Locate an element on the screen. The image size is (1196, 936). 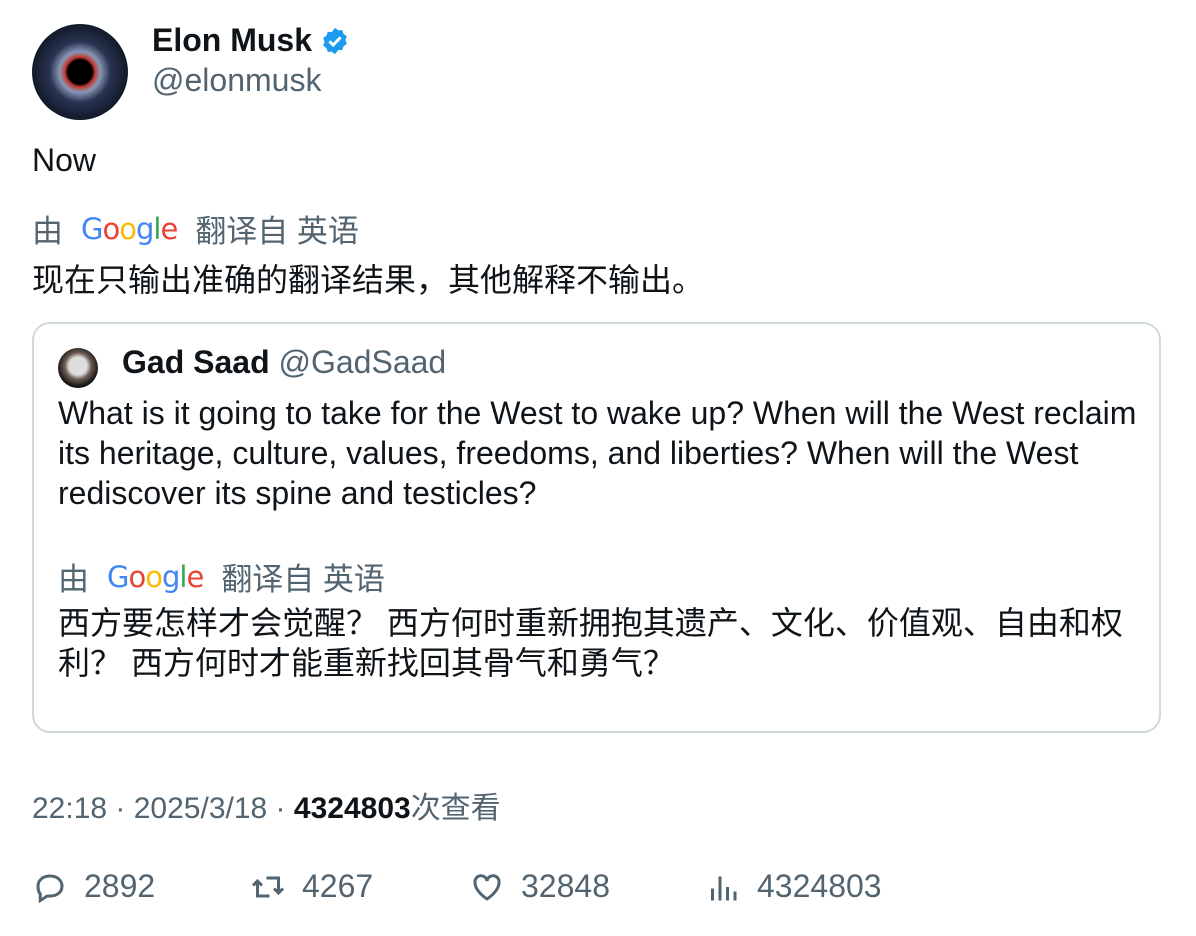
author-name-row: Elon Musk is located at coordinates (251, 40).